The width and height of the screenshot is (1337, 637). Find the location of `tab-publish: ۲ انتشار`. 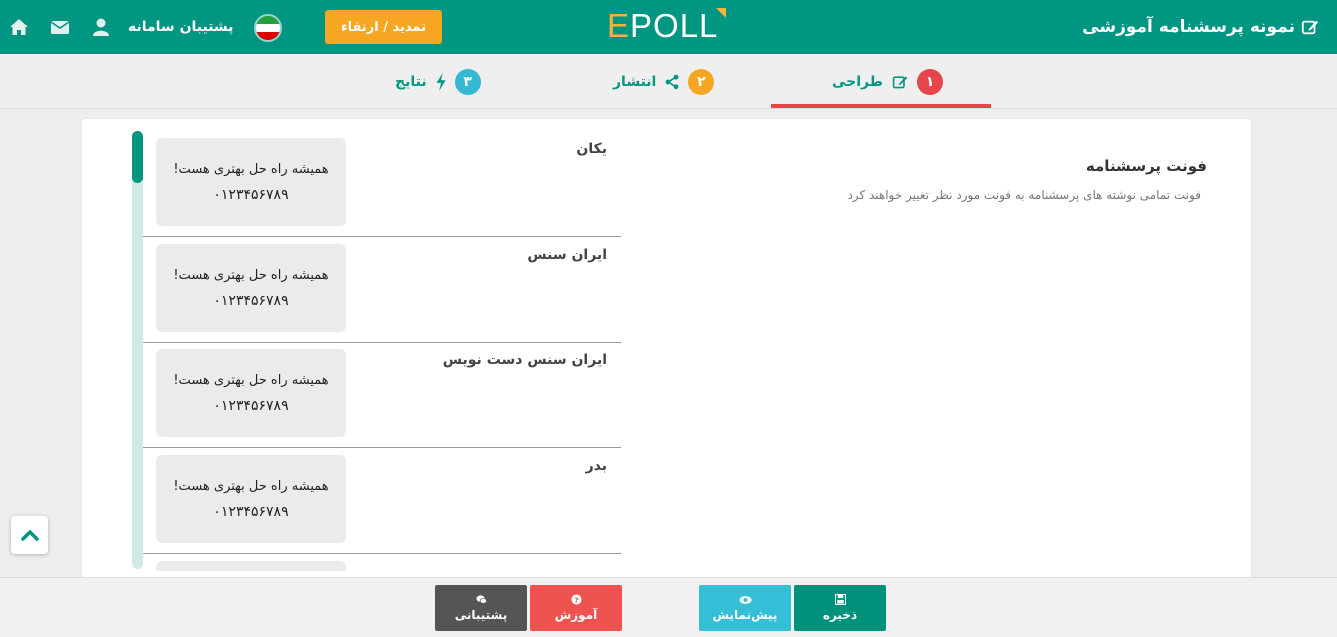

tab-publish: ۲ انتشار is located at coordinates (664, 81).